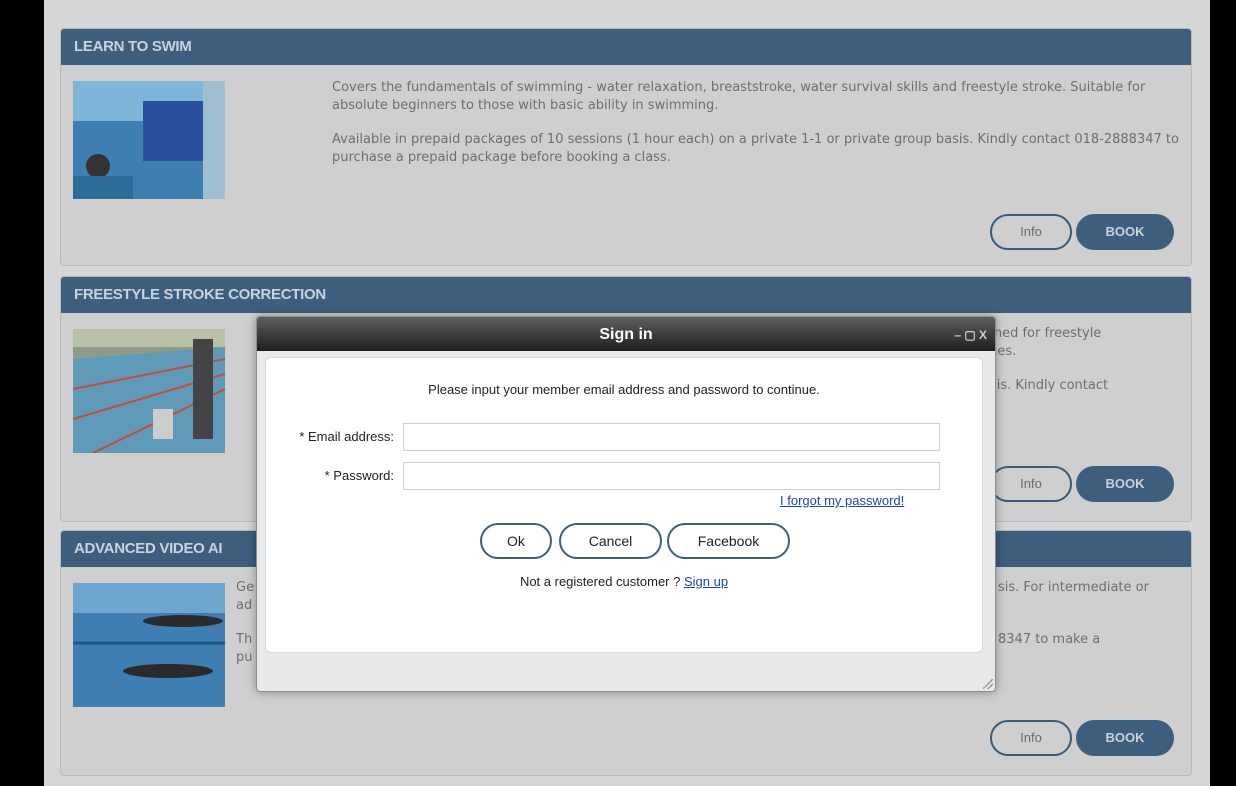 The width and height of the screenshot is (1236, 786). What do you see at coordinates (728, 541) in the screenshot?
I see `facebook-button: Facebook` at bounding box center [728, 541].